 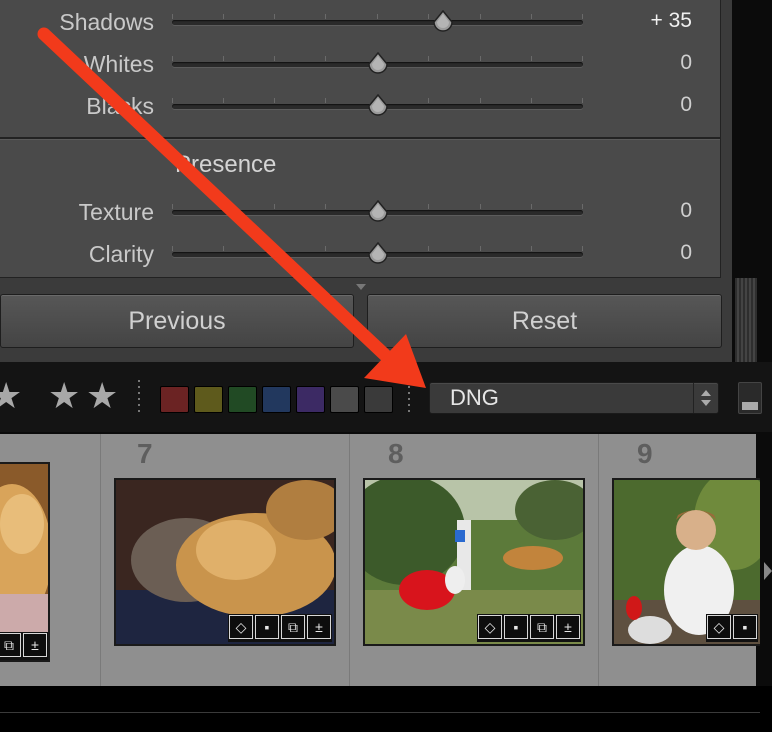 What do you see at coordinates (120, 106) in the screenshot?
I see `slider-label: Blacks` at bounding box center [120, 106].